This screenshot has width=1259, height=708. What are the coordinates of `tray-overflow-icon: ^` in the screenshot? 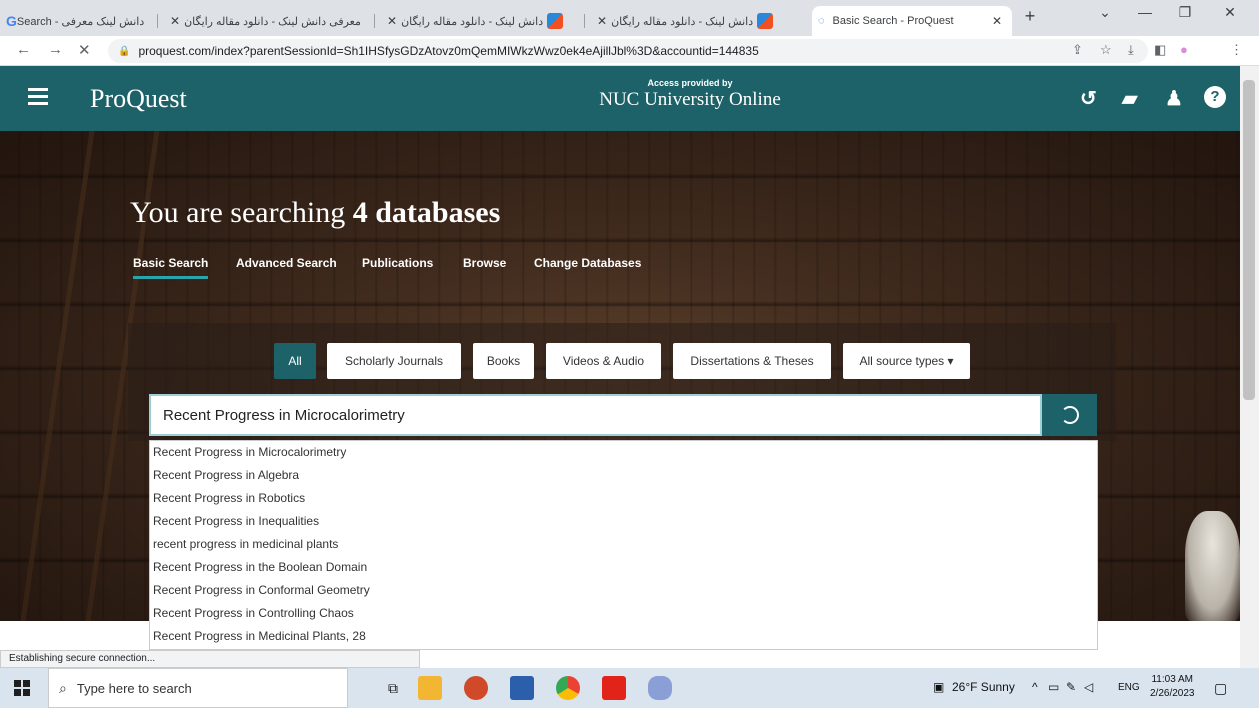 It's located at (1035, 687).